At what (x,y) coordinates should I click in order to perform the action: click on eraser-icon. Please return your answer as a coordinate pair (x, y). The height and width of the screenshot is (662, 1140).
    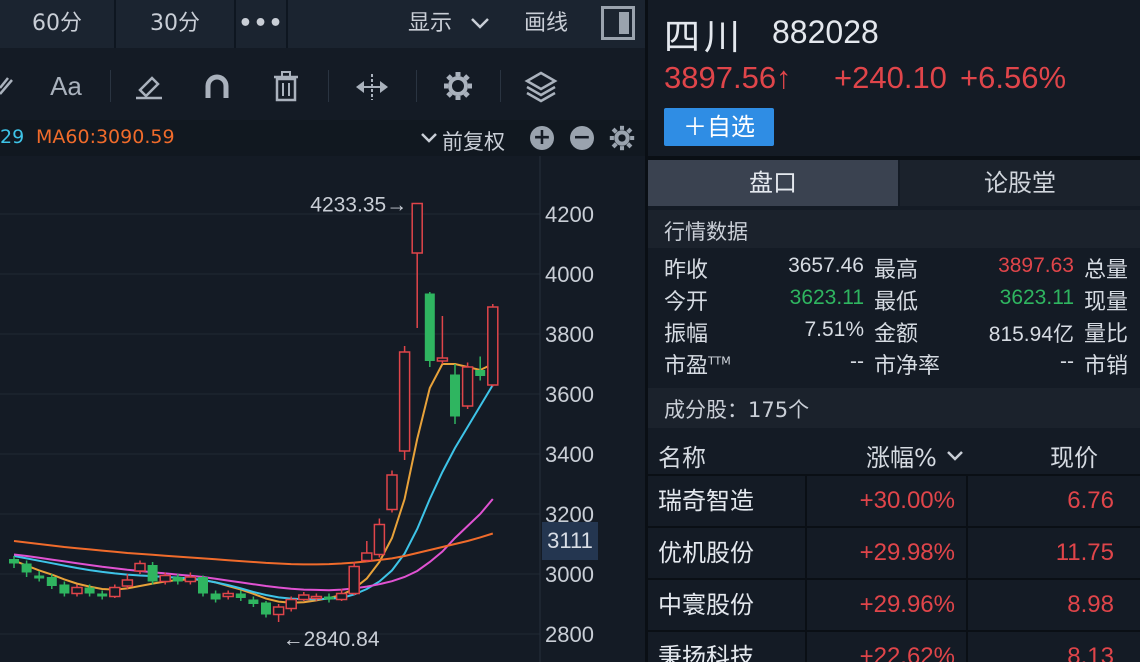
    Looking at the image, I should click on (149, 86).